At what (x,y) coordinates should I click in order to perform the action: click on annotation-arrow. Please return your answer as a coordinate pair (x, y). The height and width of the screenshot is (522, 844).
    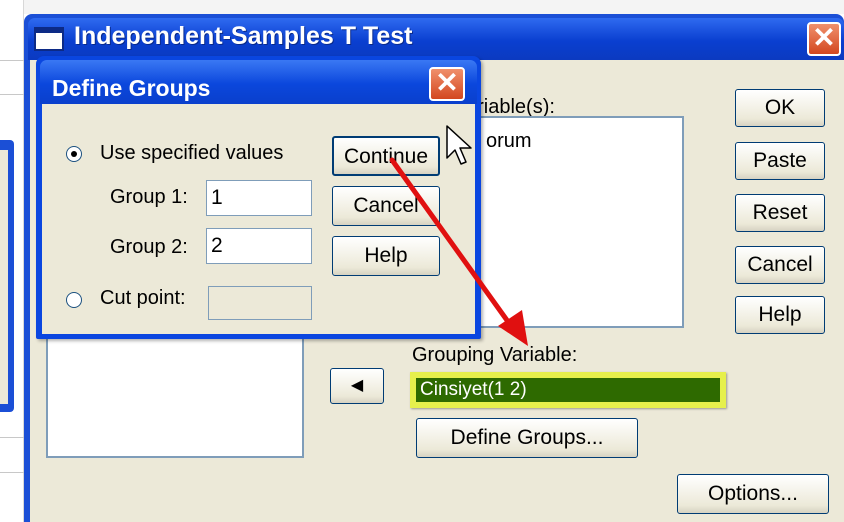
    Looking at the image, I should click on (458, 251).